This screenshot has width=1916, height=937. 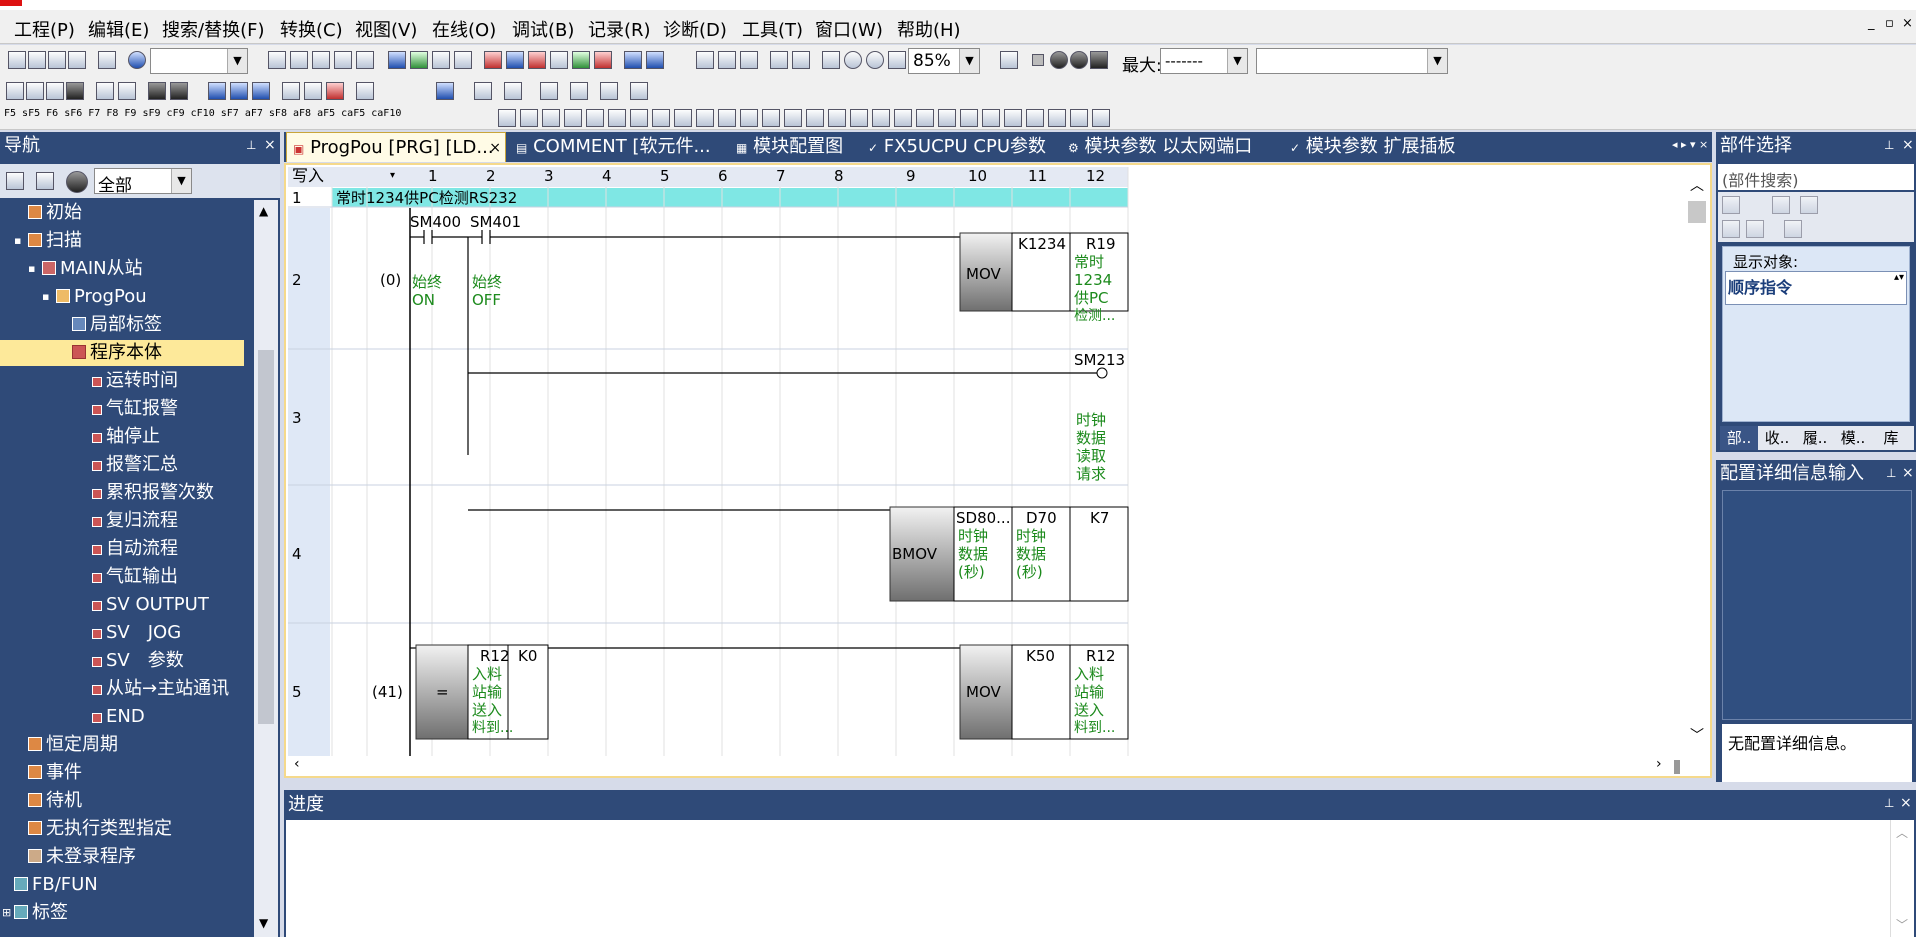 What do you see at coordinates (875, 60) in the screenshot?
I see `zoom-out-icon` at bounding box center [875, 60].